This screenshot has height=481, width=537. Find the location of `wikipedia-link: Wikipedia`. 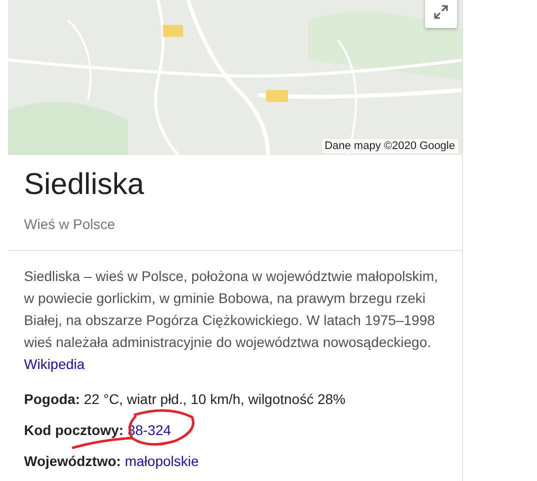

wikipedia-link: Wikipedia is located at coordinates (54, 364).